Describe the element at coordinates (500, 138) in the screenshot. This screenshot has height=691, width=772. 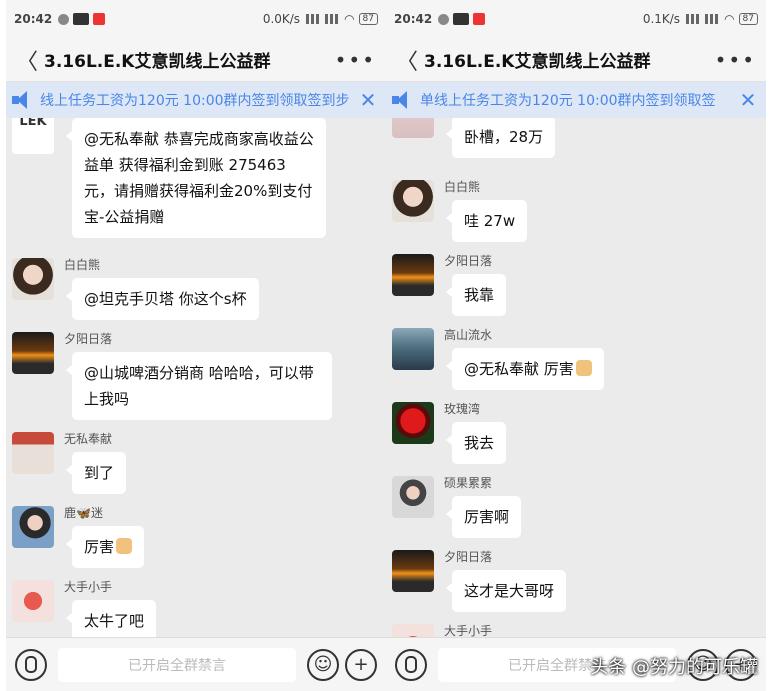
I see `message-bubble: 卧槽，28万` at that location.